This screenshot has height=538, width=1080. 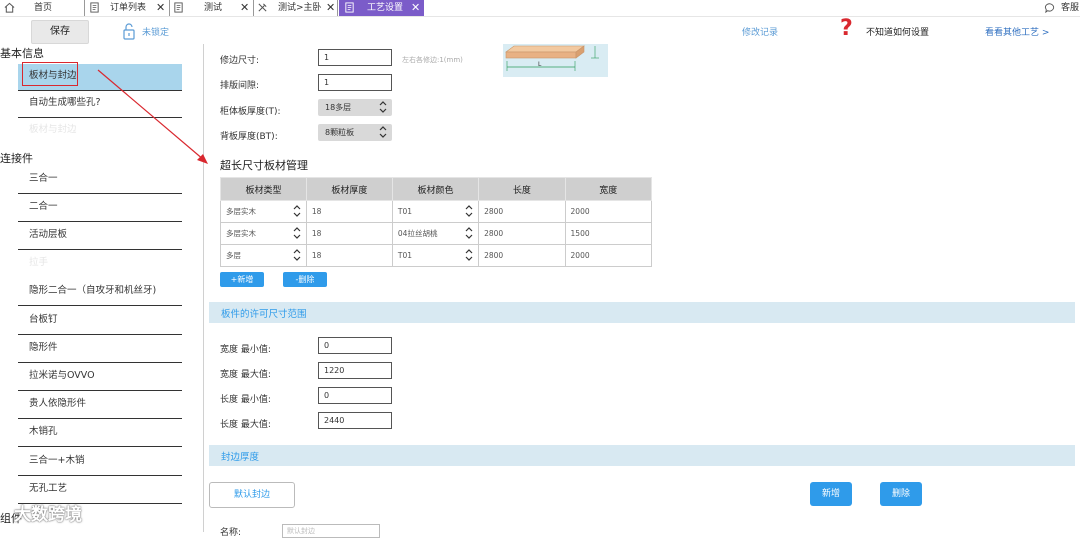 I want to click on edge-section-header: 封边厚度, so click(x=642, y=455).